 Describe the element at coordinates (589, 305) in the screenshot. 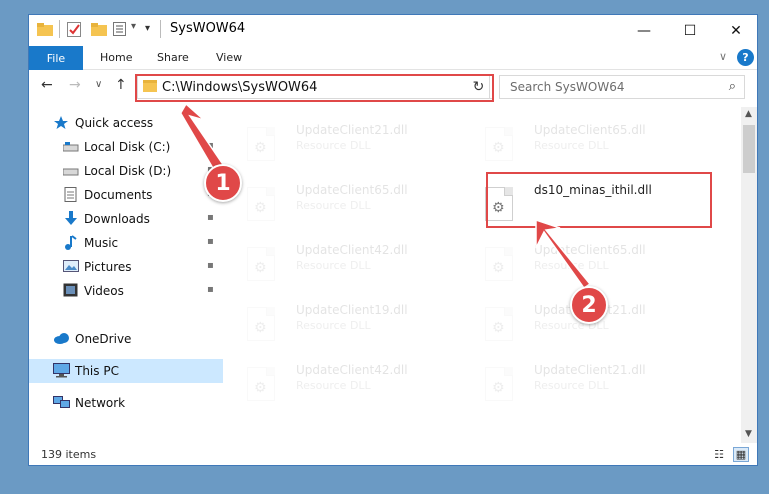

I see `step-2-badge: 2` at that location.